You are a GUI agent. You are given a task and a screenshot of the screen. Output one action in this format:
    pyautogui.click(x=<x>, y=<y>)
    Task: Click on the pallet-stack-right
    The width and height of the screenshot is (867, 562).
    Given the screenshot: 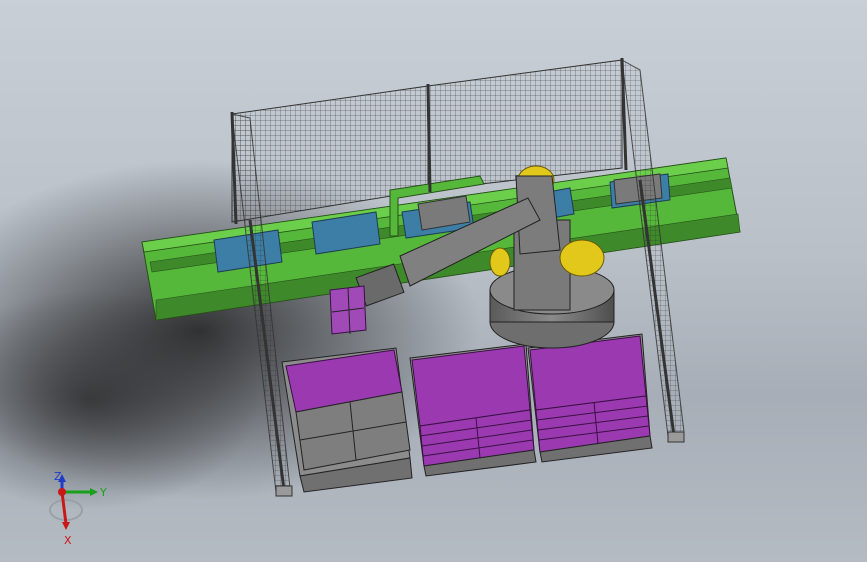 What is the action you would take?
    pyautogui.click(x=590, y=398)
    